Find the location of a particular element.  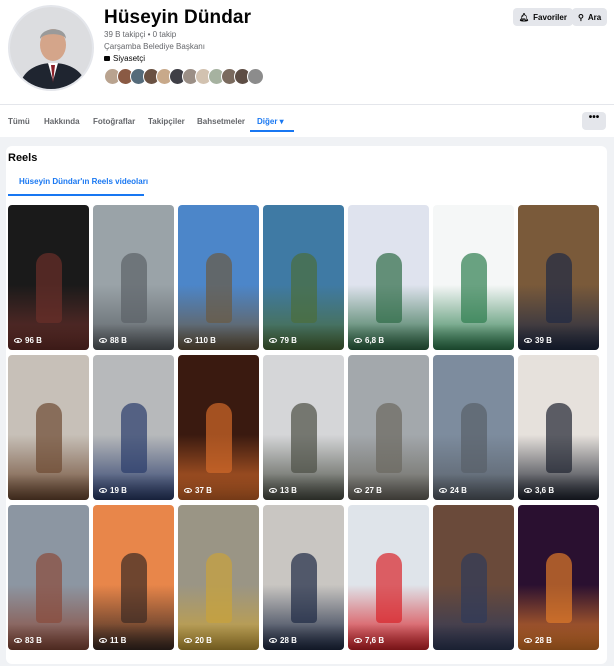

follower-avatar is located at coordinates (255, 76).